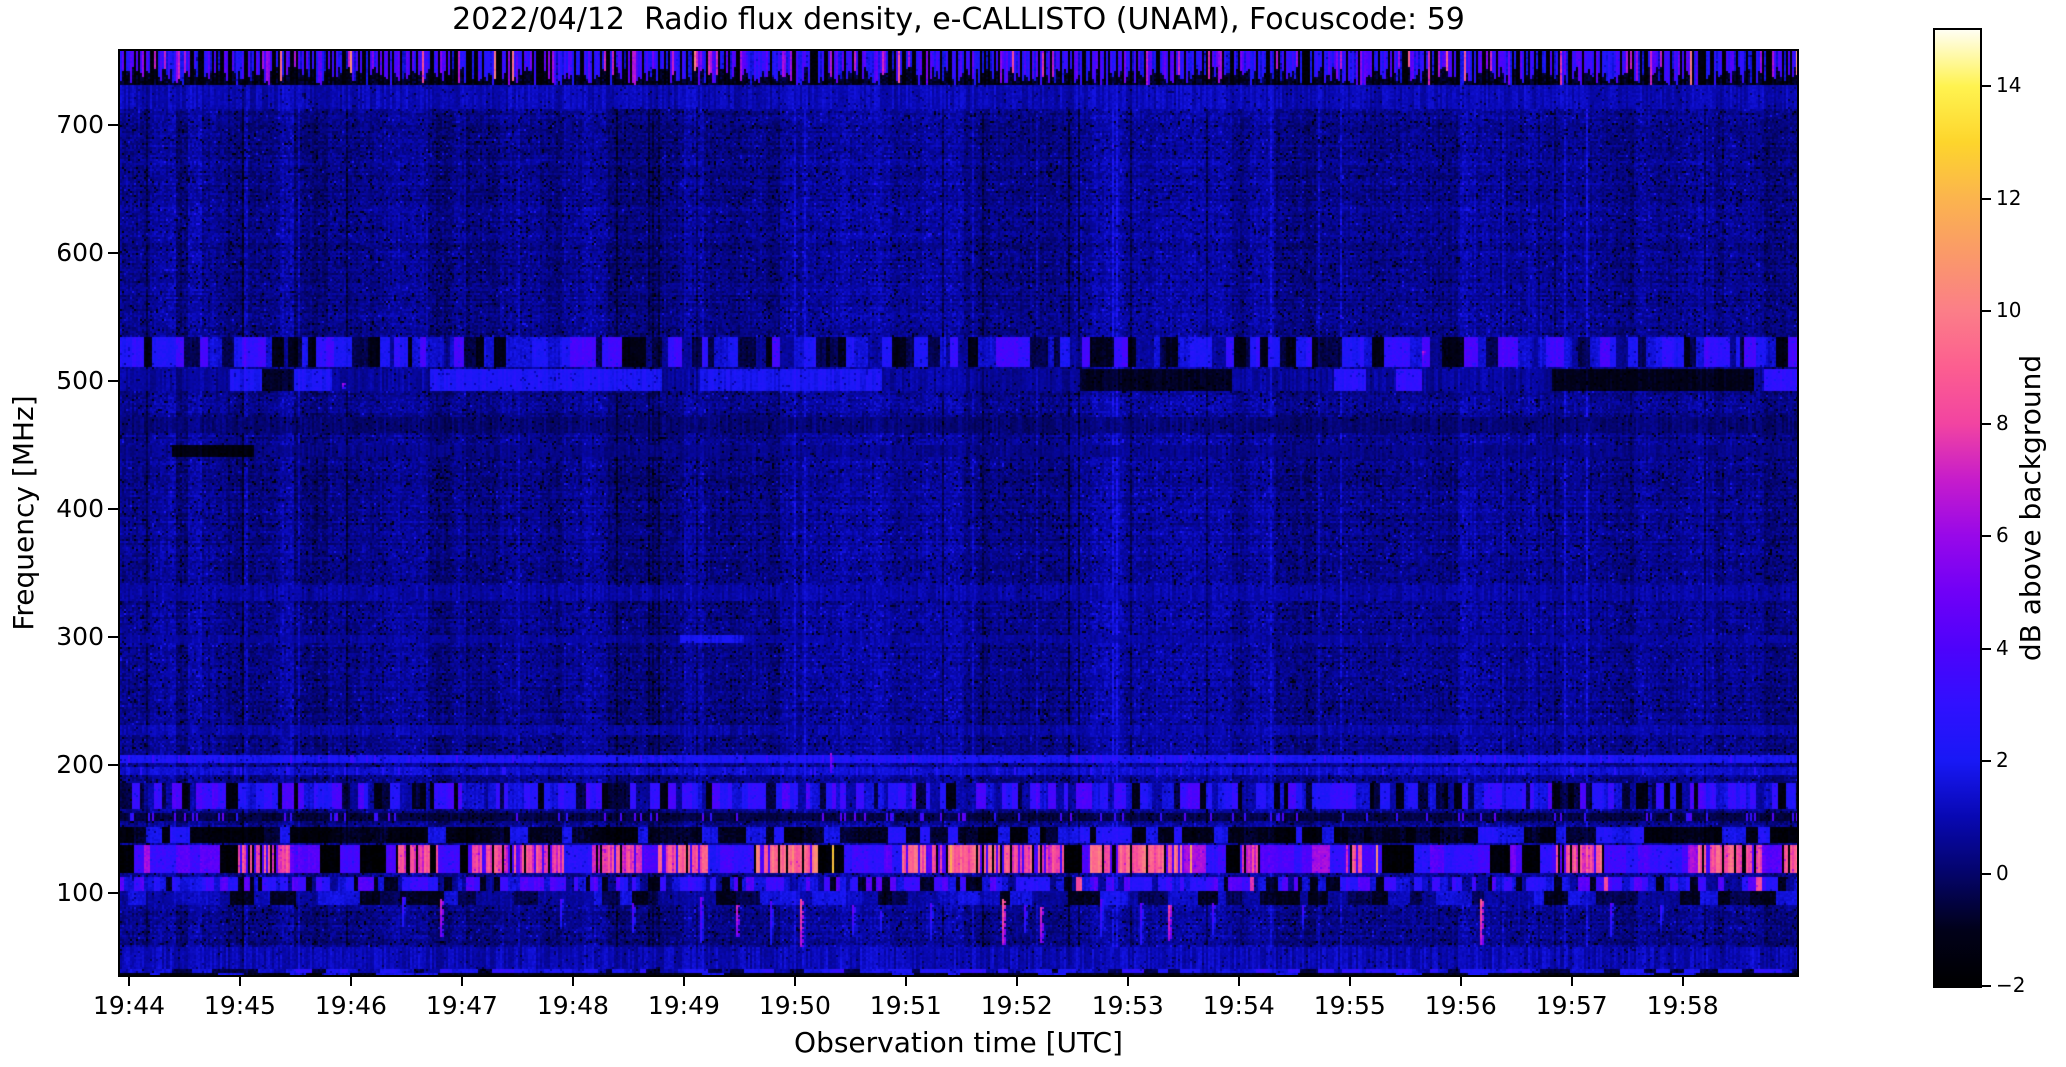 This screenshot has width=2066, height=1067. What do you see at coordinates (1127, 1005) in the screenshot?
I see `x-tick-label: 19:53` at bounding box center [1127, 1005].